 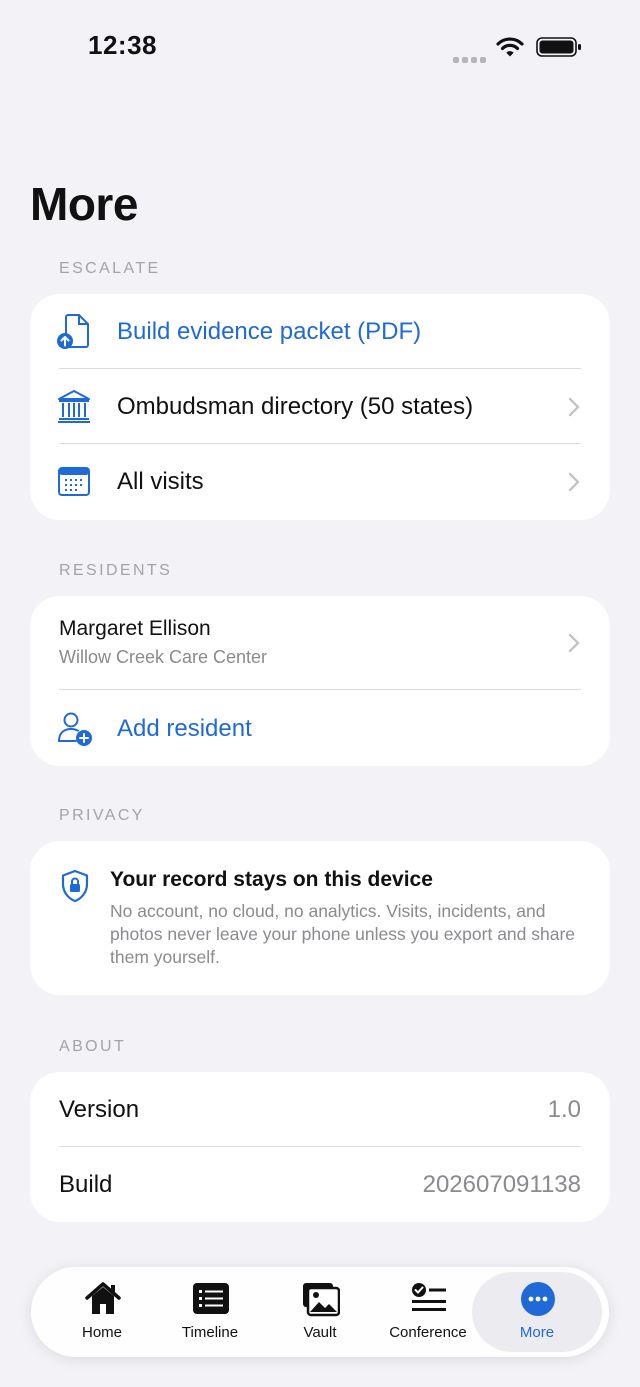 I want to click on resident-facility: Willow Creek Care Center, so click(x=163, y=657).